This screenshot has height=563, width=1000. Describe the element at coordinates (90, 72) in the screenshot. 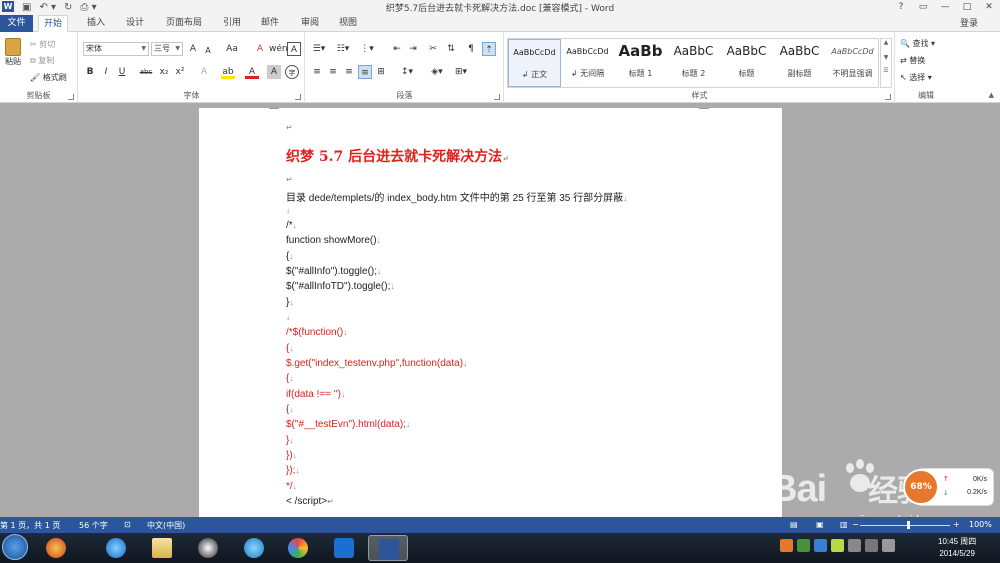

I see `bold-button: B` at that location.